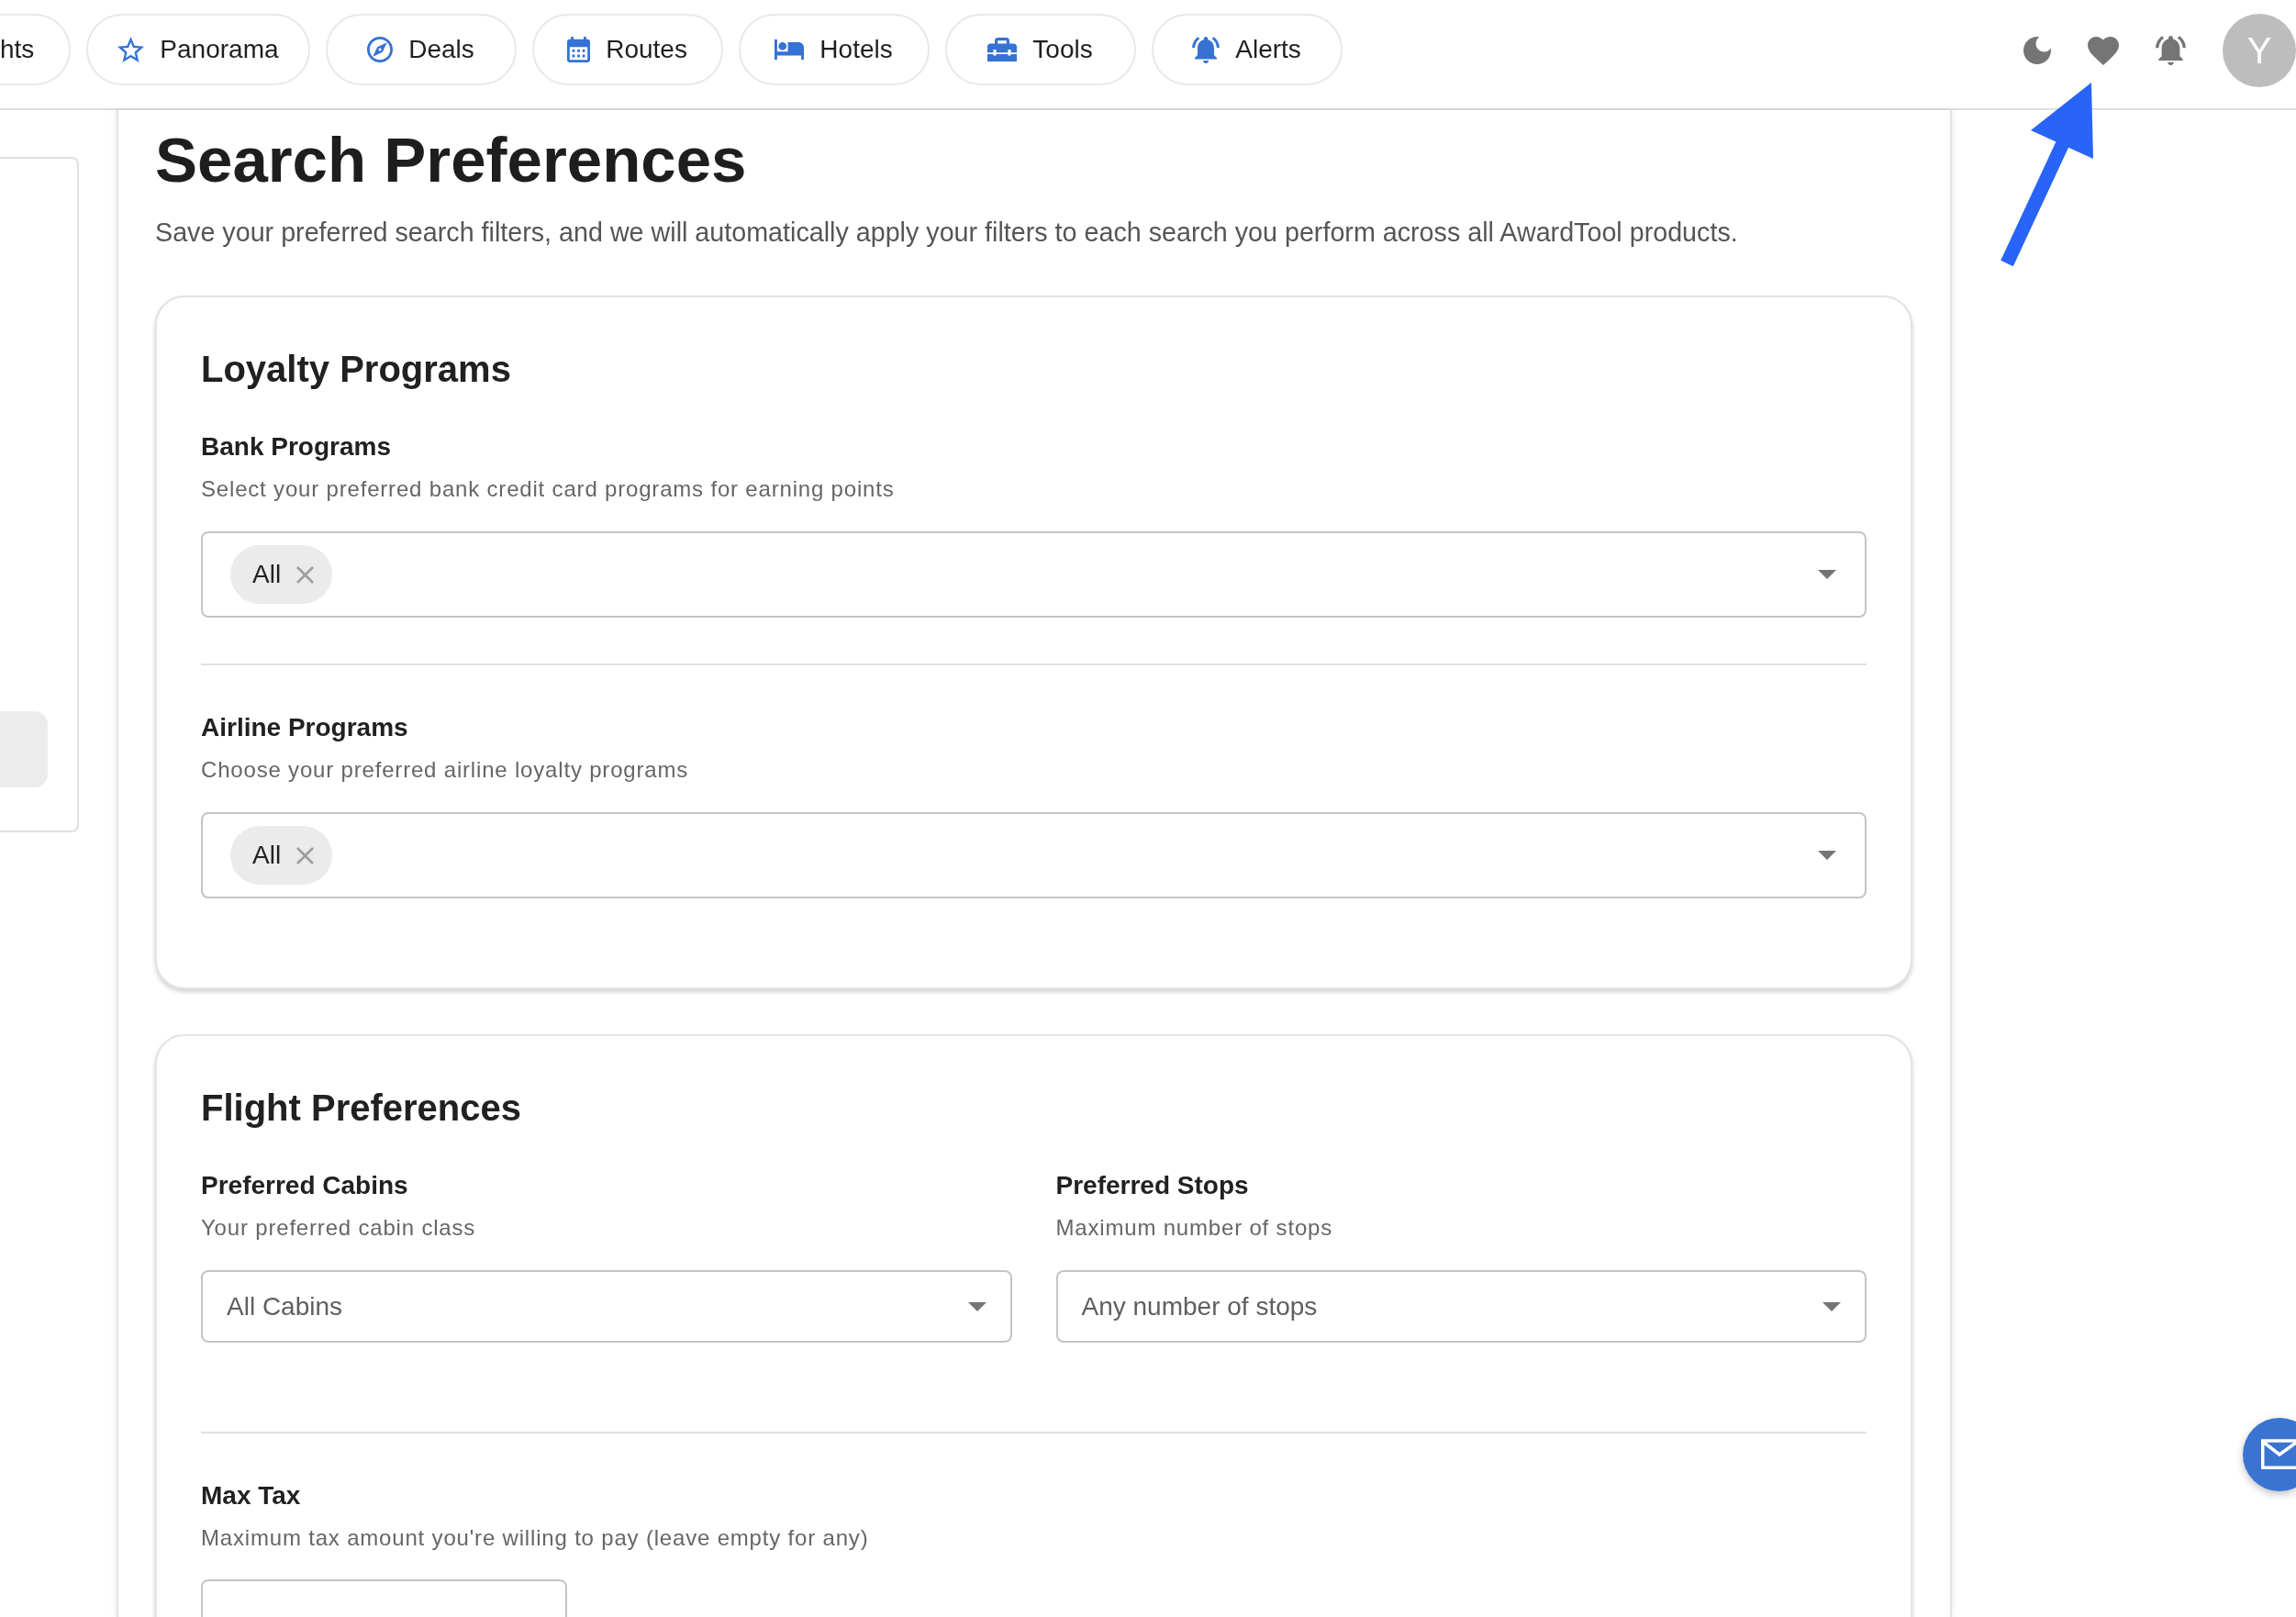  I want to click on nav-tab: Alerts, so click(1247, 49).